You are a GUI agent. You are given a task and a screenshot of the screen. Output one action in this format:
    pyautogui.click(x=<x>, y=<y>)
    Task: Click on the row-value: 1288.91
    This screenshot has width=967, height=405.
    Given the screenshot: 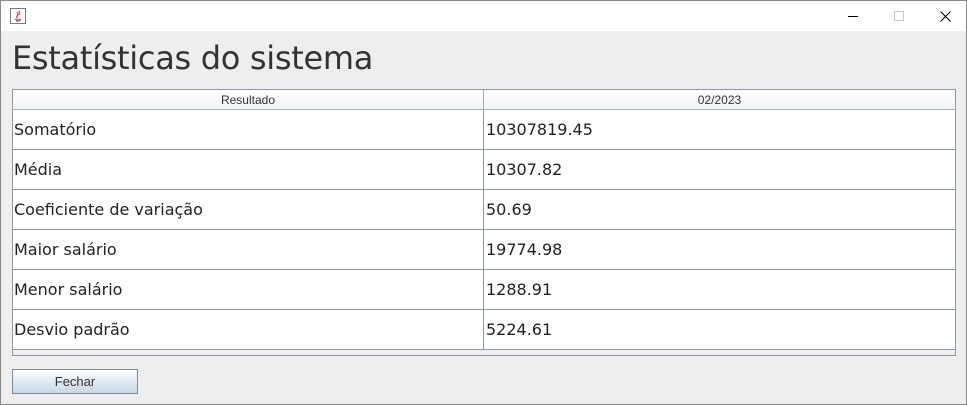 What is the action you would take?
    pyautogui.click(x=719, y=289)
    